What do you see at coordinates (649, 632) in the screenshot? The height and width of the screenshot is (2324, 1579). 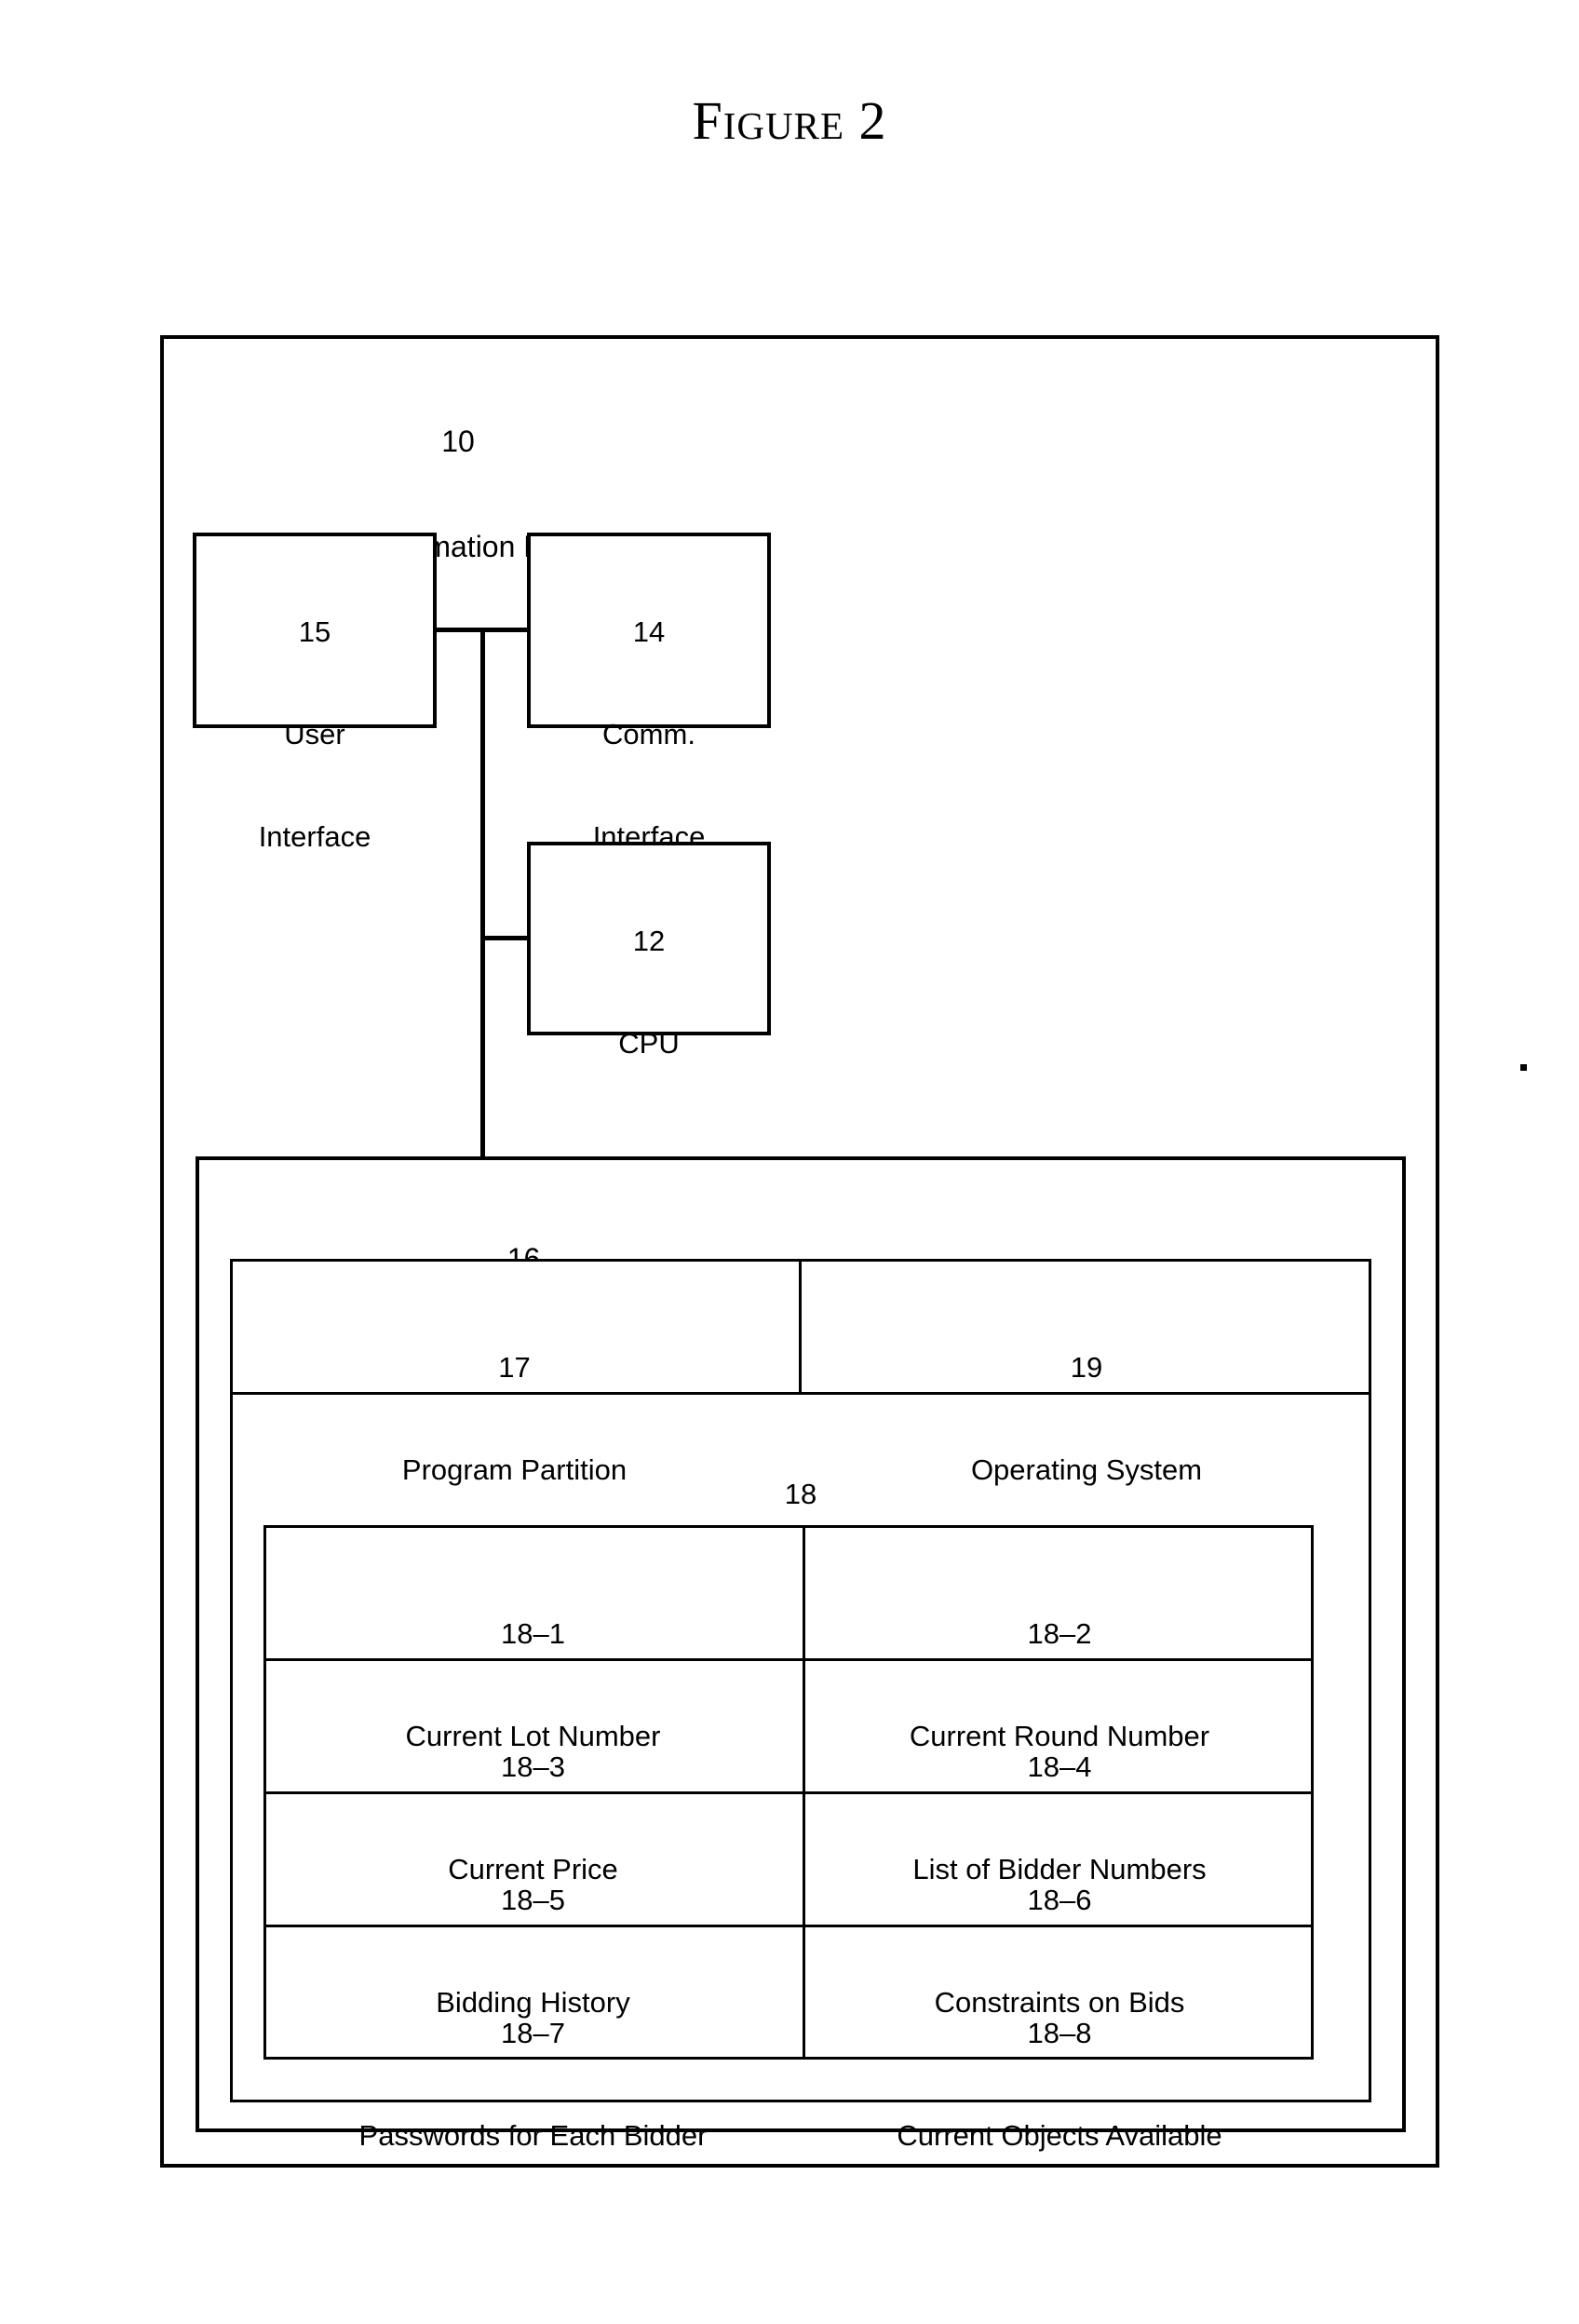 I see `comm-interface-ref: 14` at bounding box center [649, 632].